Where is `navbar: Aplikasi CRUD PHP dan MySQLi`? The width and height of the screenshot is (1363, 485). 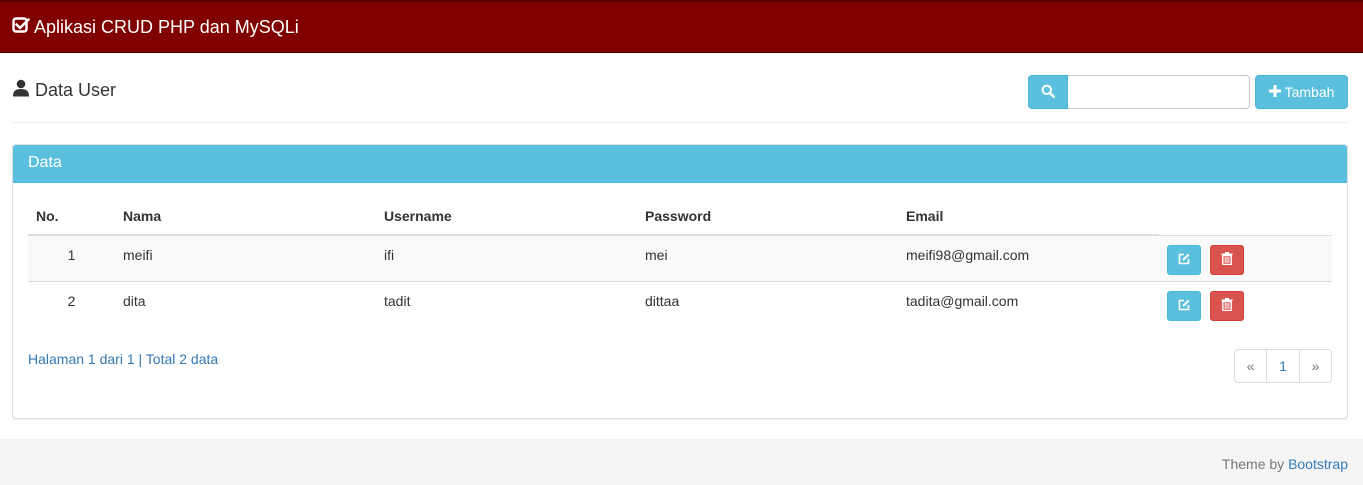
navbar: Aplikasi CRUD PHP dan MySQLi is located at coordinates (681, 26).